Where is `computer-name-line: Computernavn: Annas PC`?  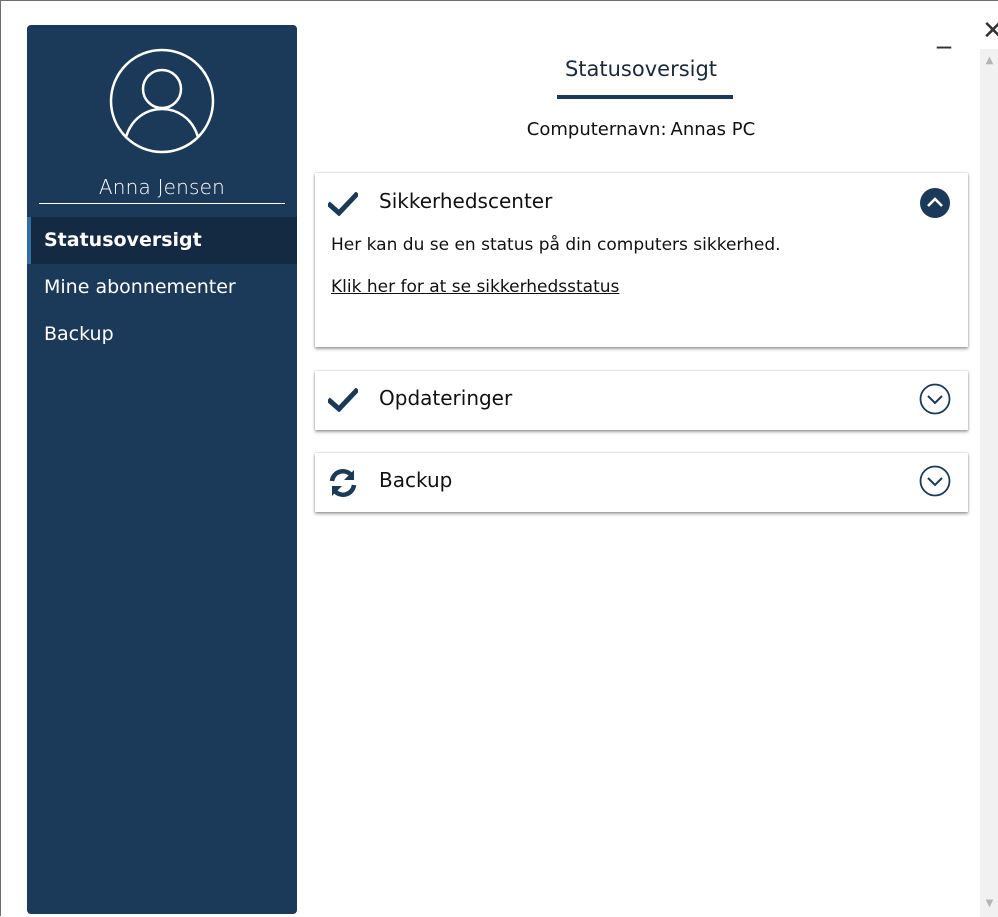 computer-name-line: Computernavn: Annas PC is located at coordinates (641, 129).